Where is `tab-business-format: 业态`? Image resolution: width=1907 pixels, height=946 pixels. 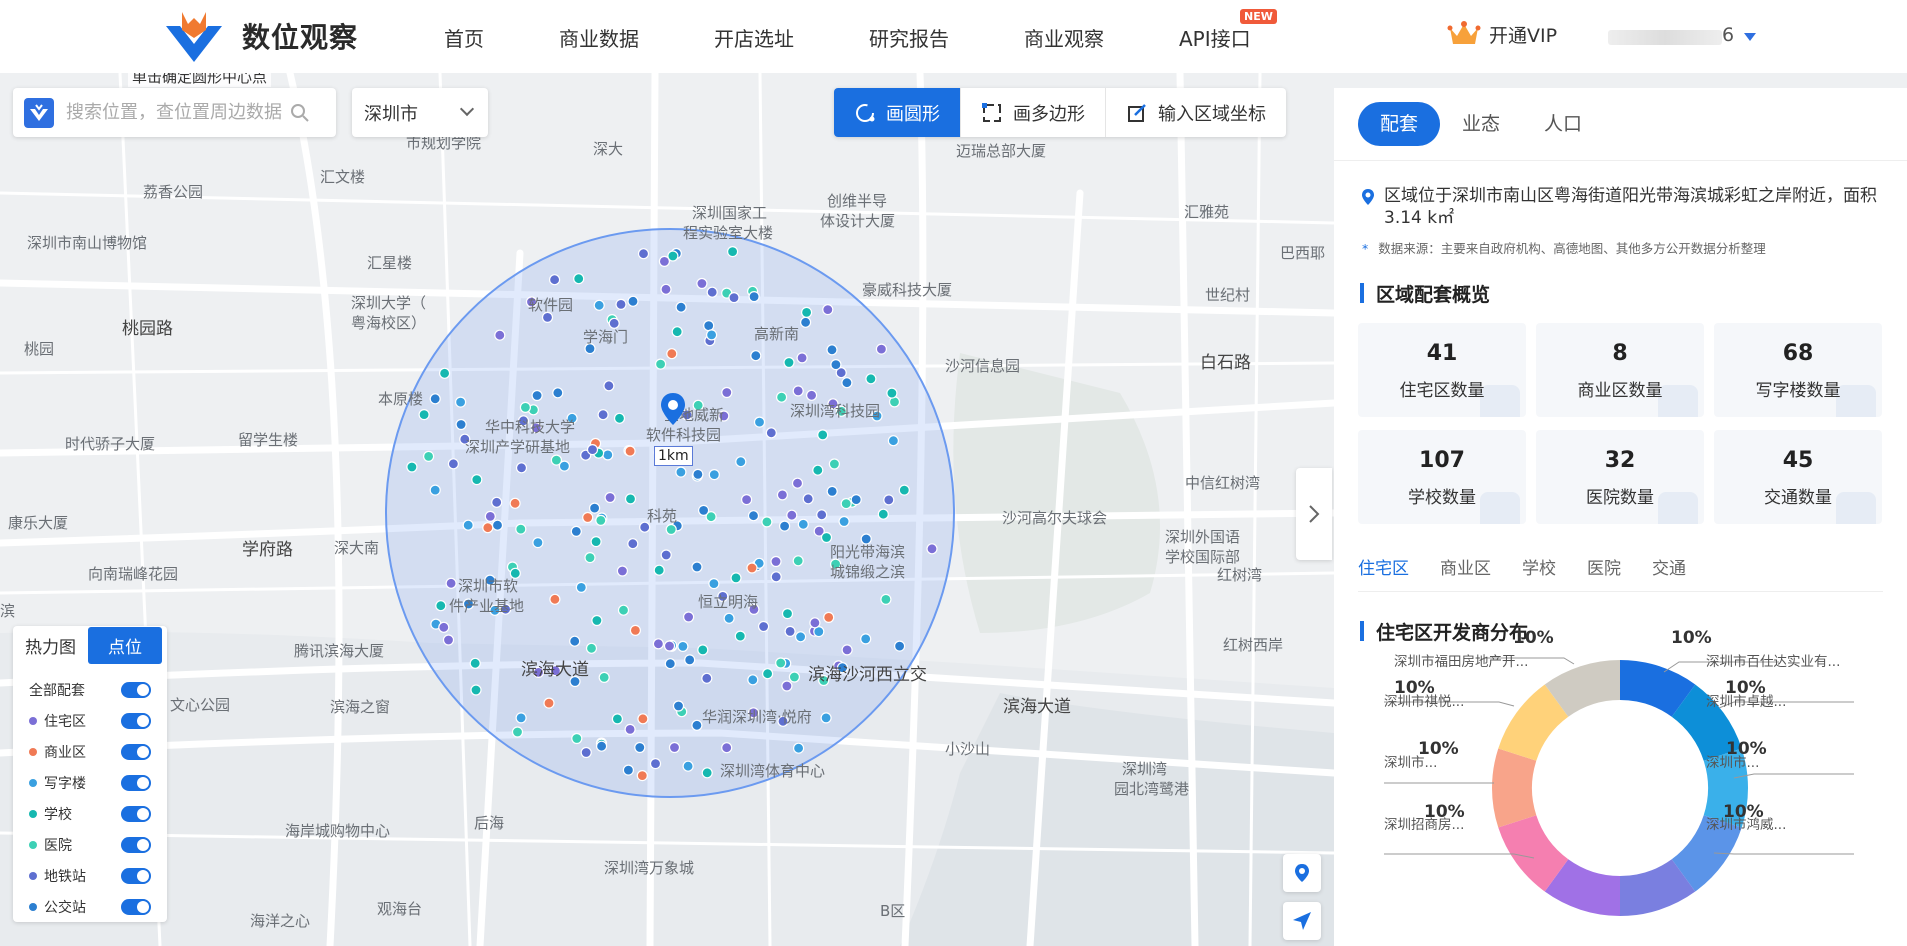
tab-business-format: 业态 is located at coordinates (1481, 124).